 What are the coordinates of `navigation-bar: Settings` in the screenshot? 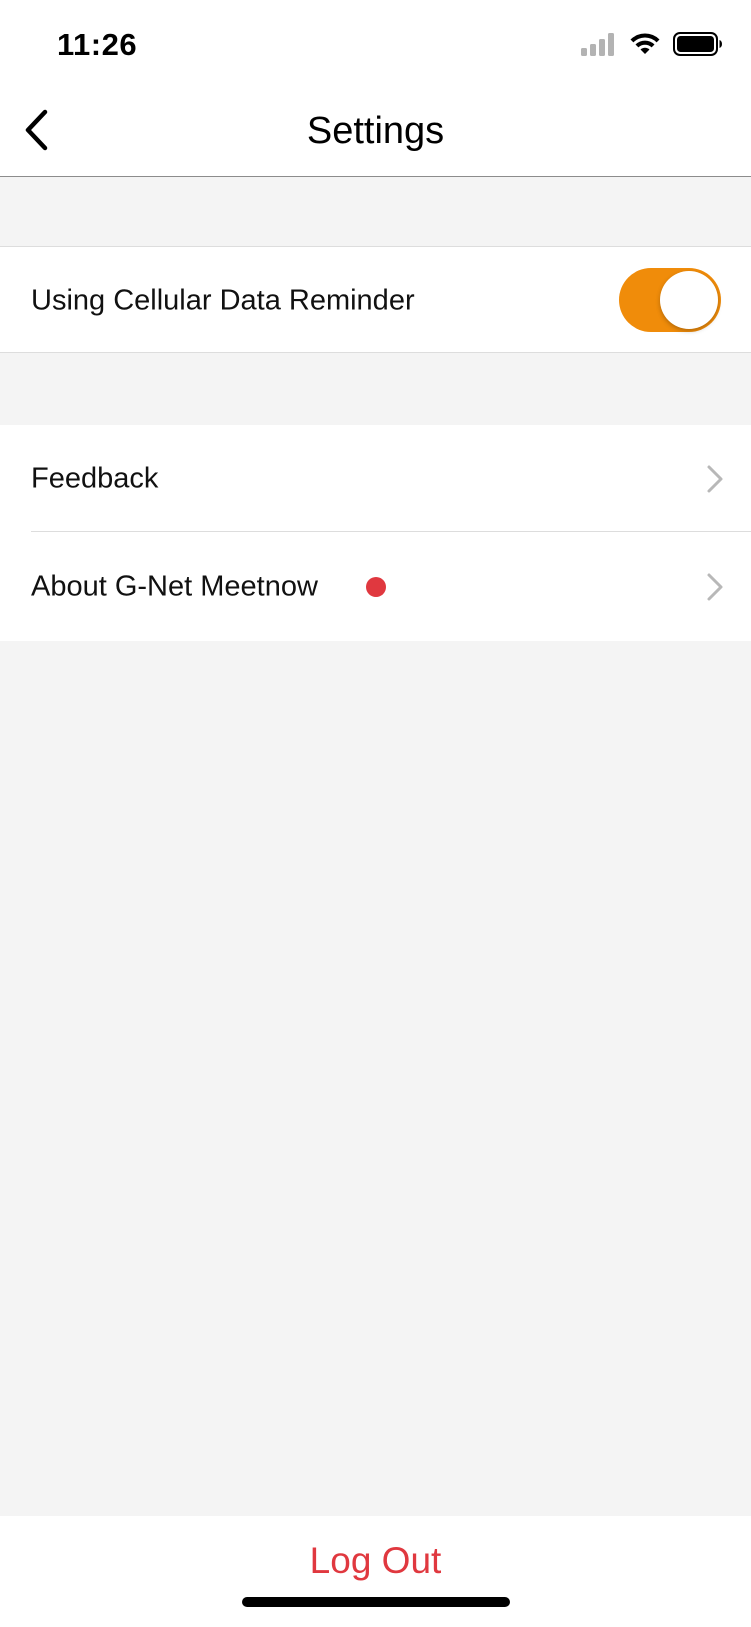 It's located at (375, 133).